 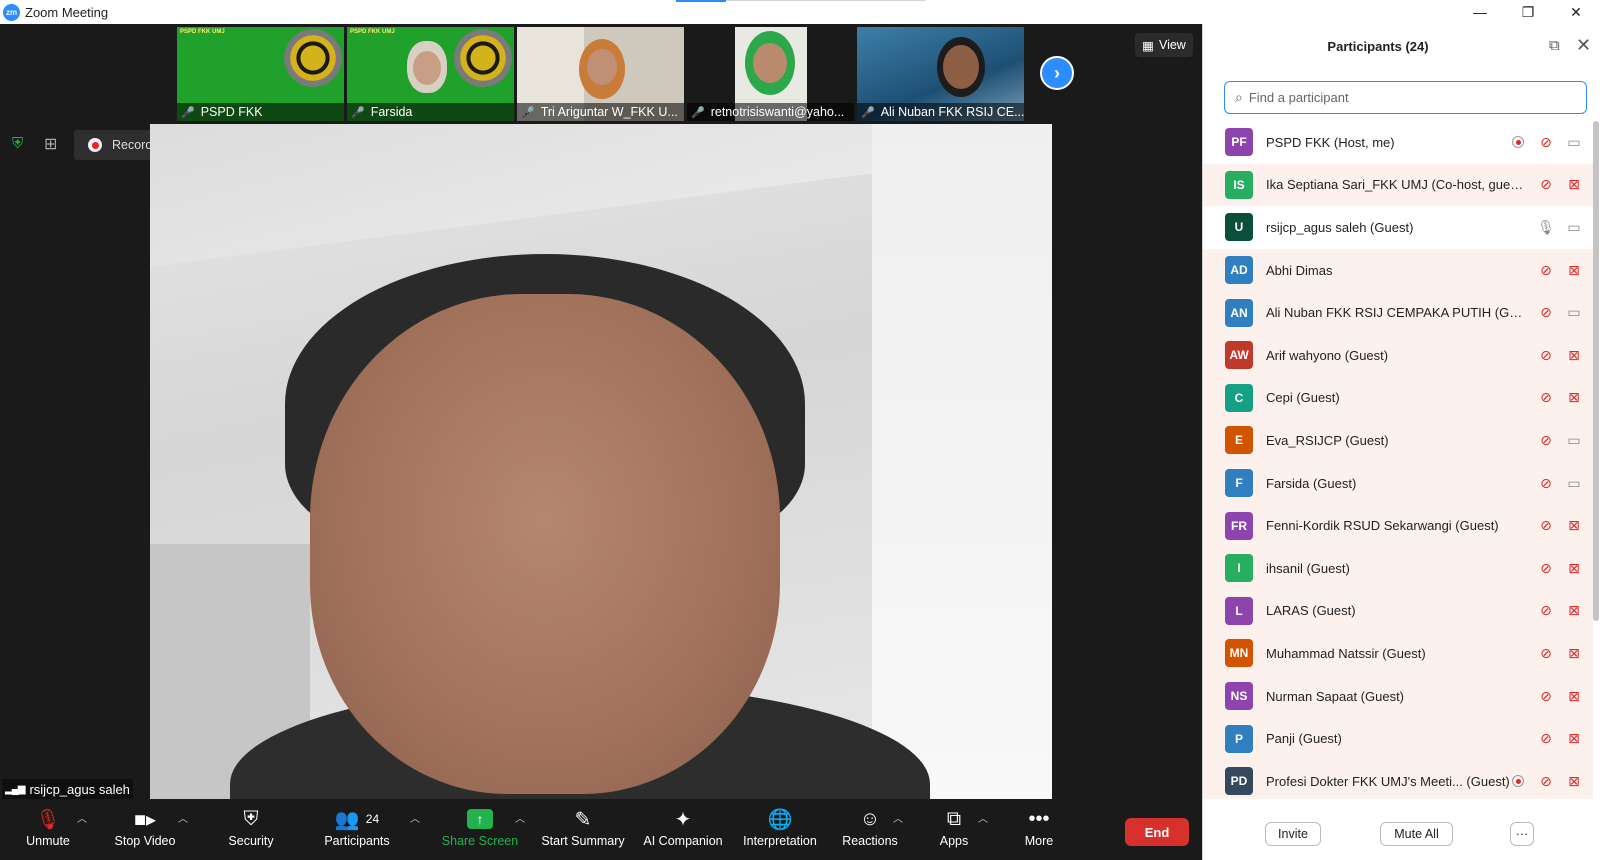 I want to click on participant-row: F Farsida (Guest) ⊘ ▭, so click(x=1398, y=483).